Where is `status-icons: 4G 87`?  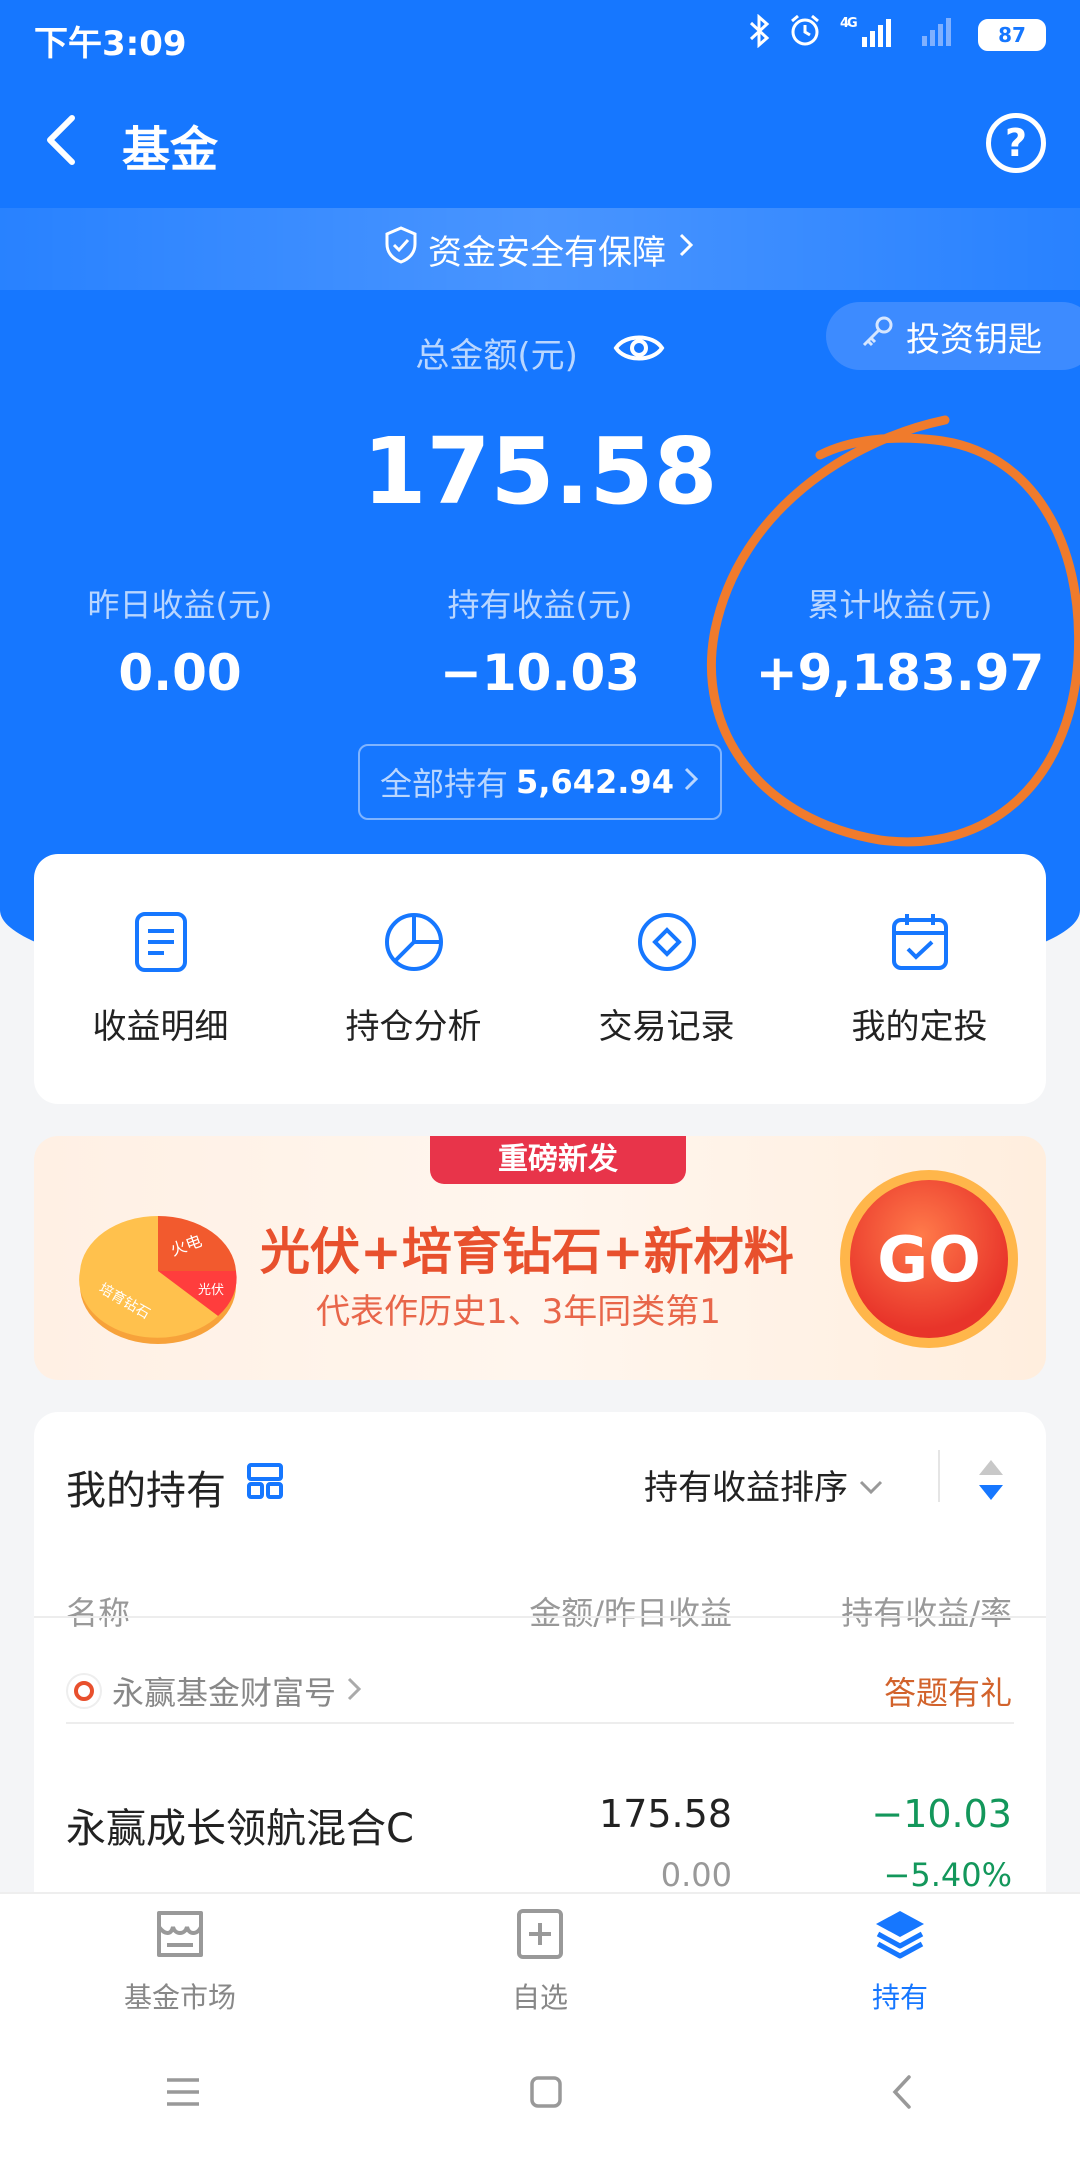 status-icons: 4G 87 is located at coordinates (897, 34).